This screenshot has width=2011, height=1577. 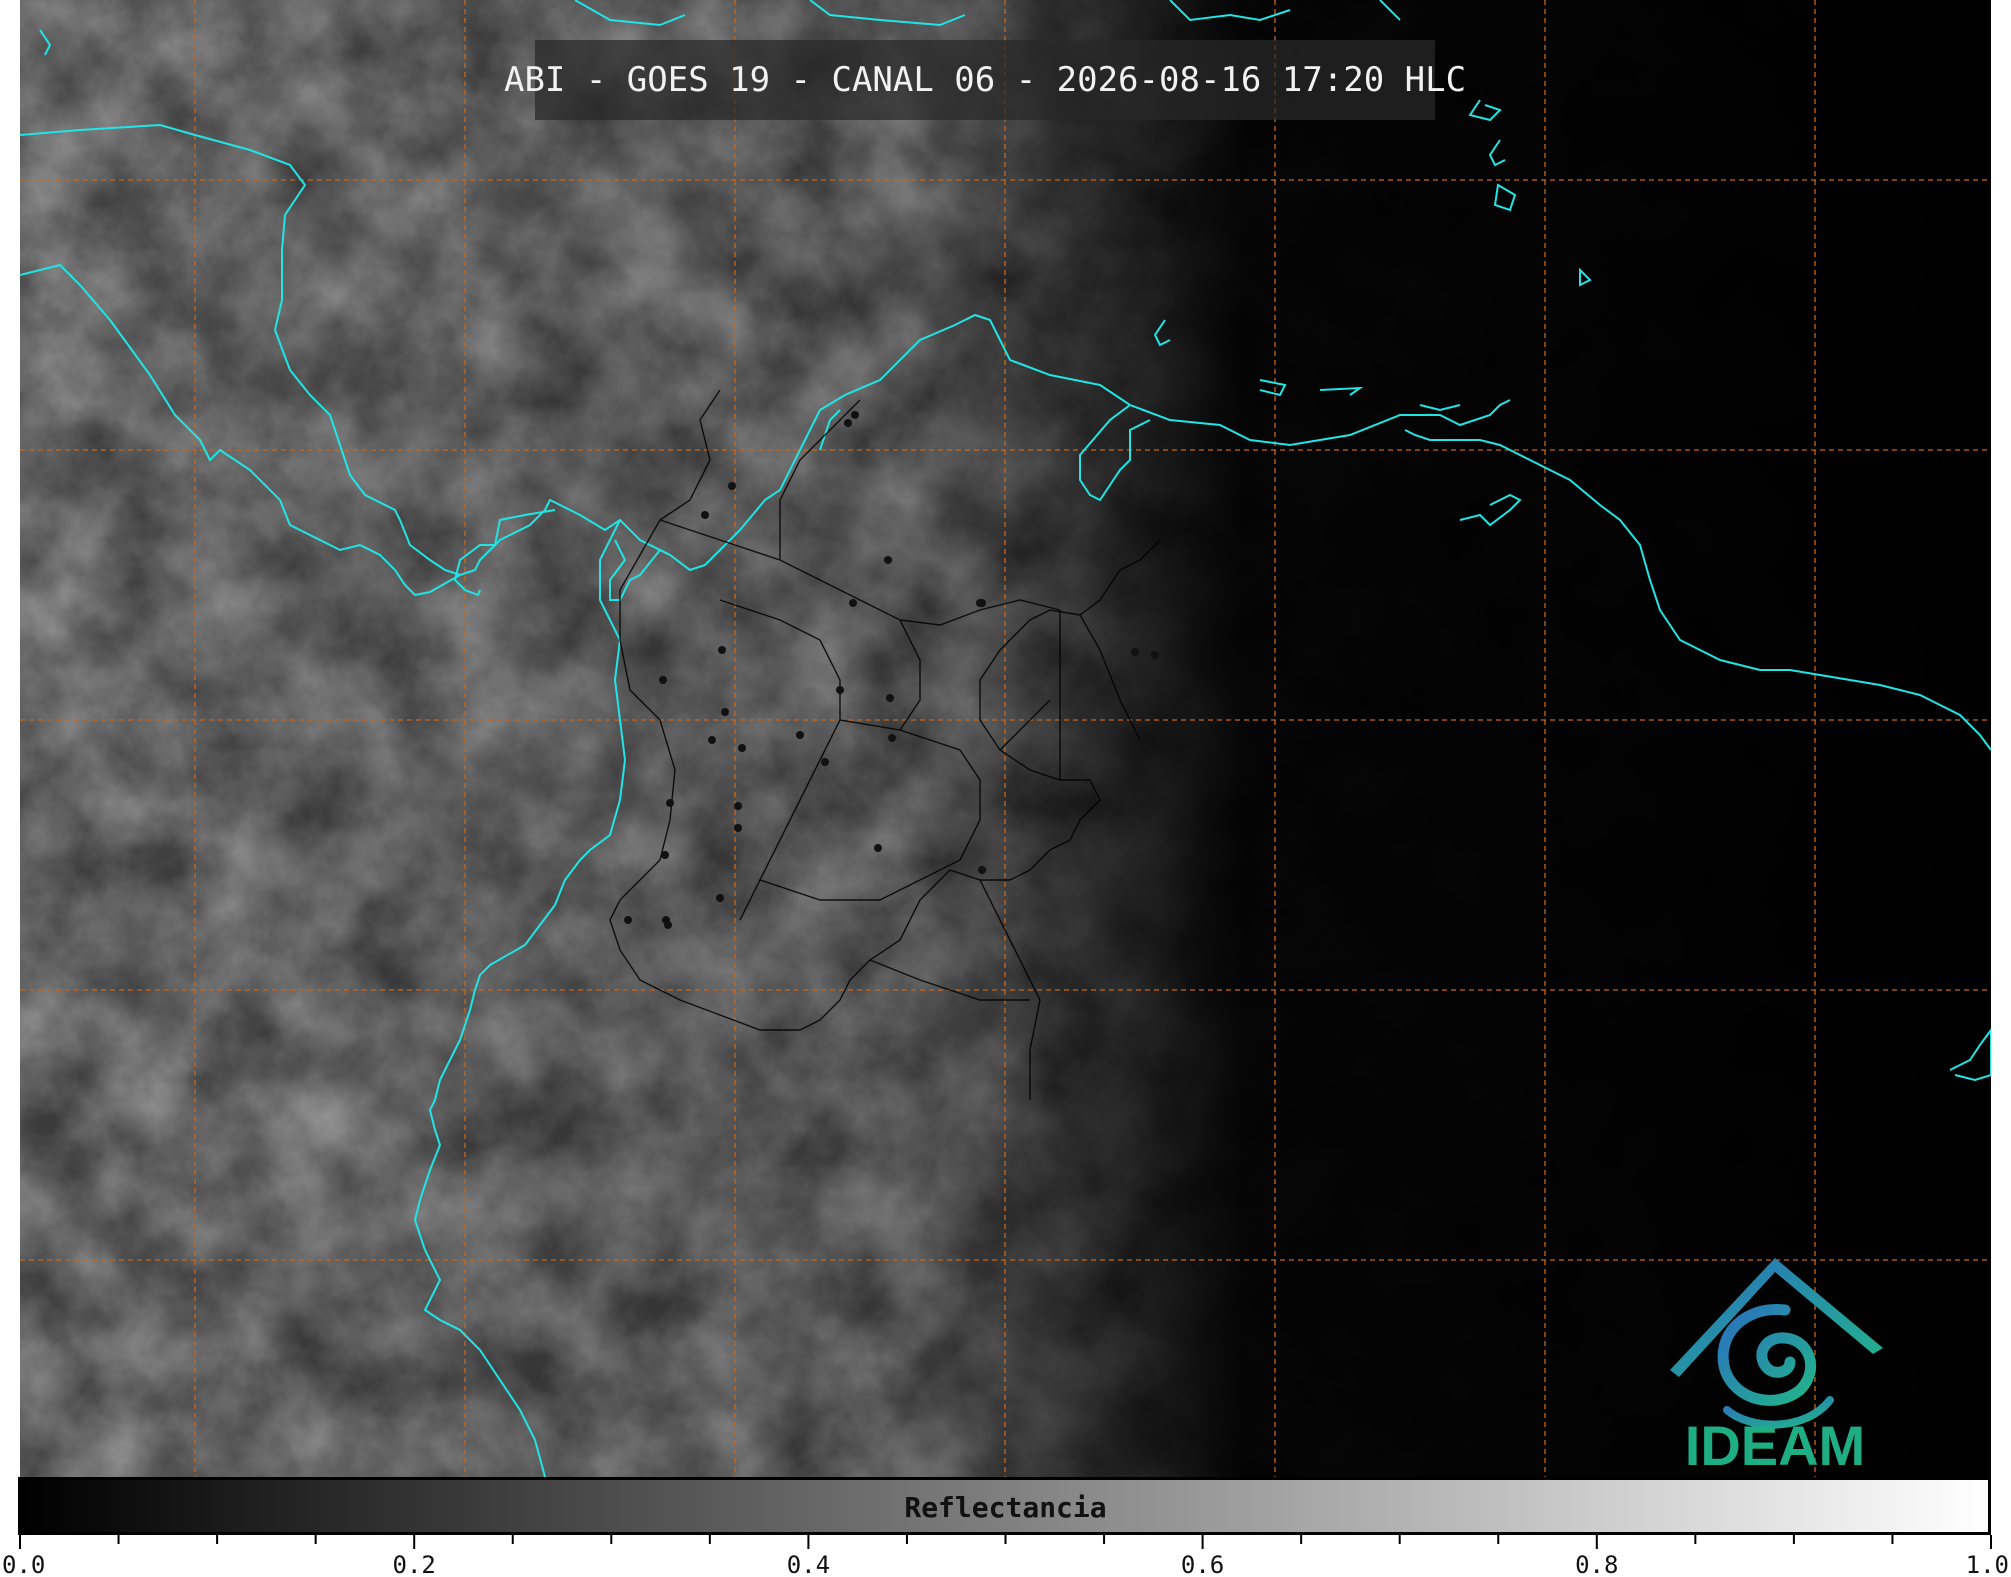 I want to click on colorbar-tick-label: 0.4, so click(x=808, y=1564).